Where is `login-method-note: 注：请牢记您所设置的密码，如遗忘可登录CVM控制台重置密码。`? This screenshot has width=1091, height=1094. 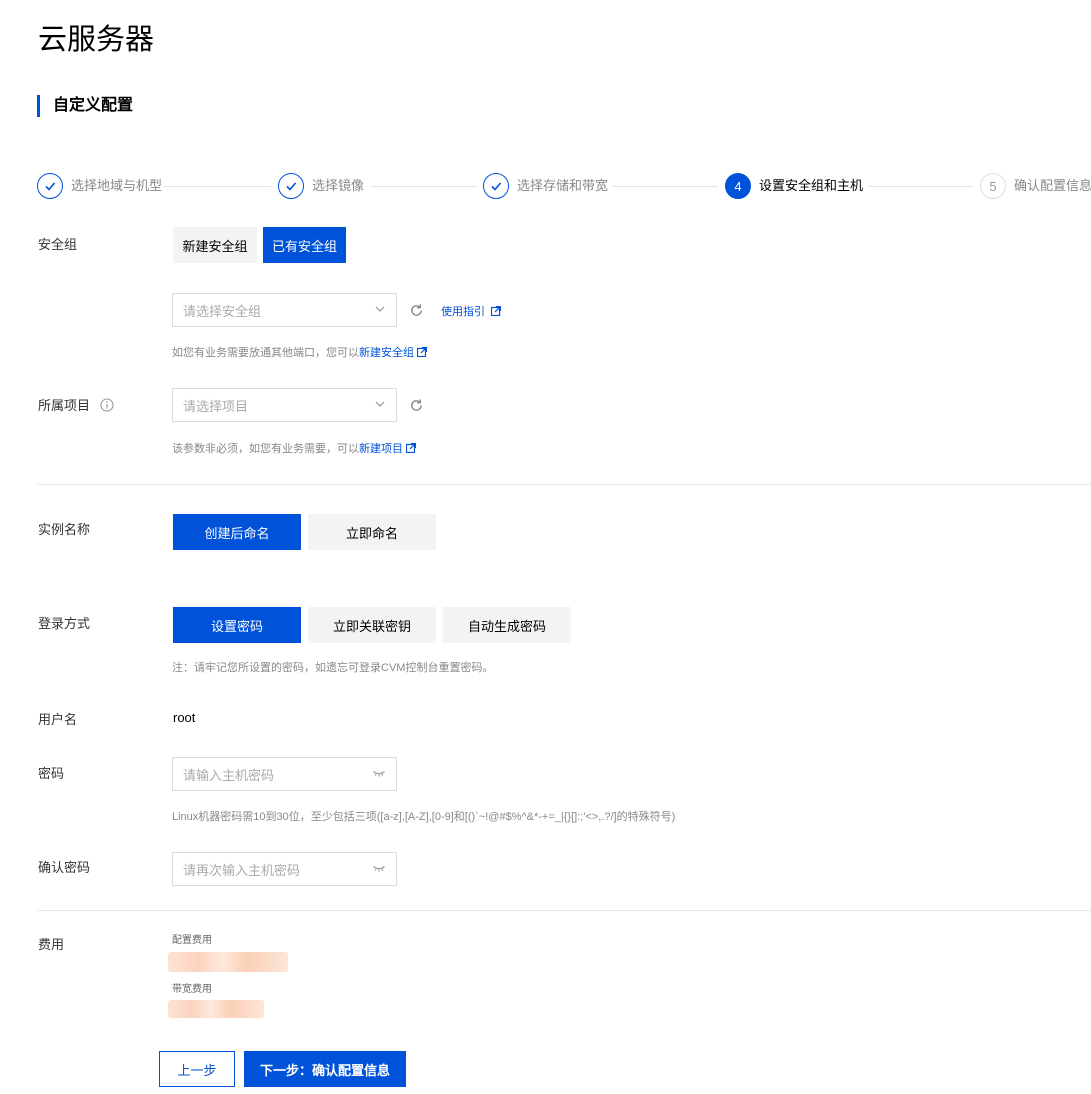 login-method-note: 注：请牢记您所设置的密码，如遗忘可登录CVM控制台重置密码。 is located at coordinates (333, 668).